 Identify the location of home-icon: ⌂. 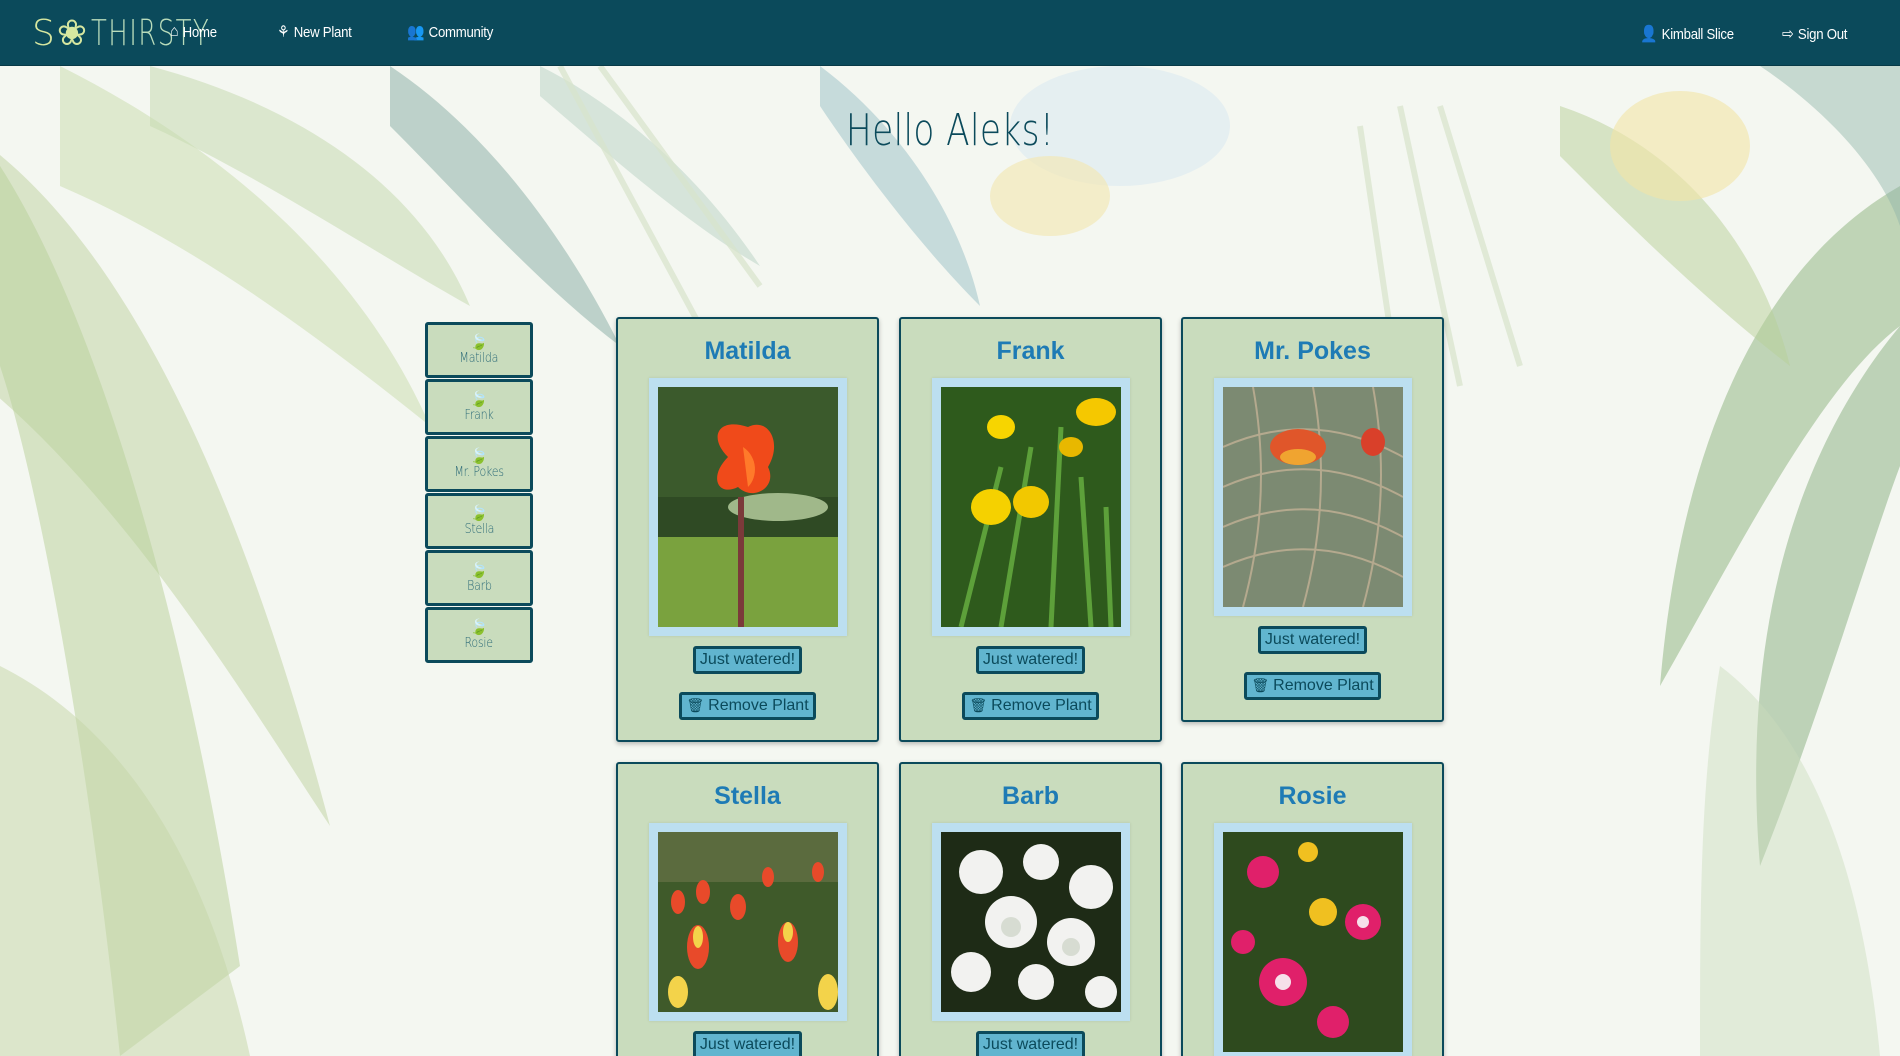
(174, 31).